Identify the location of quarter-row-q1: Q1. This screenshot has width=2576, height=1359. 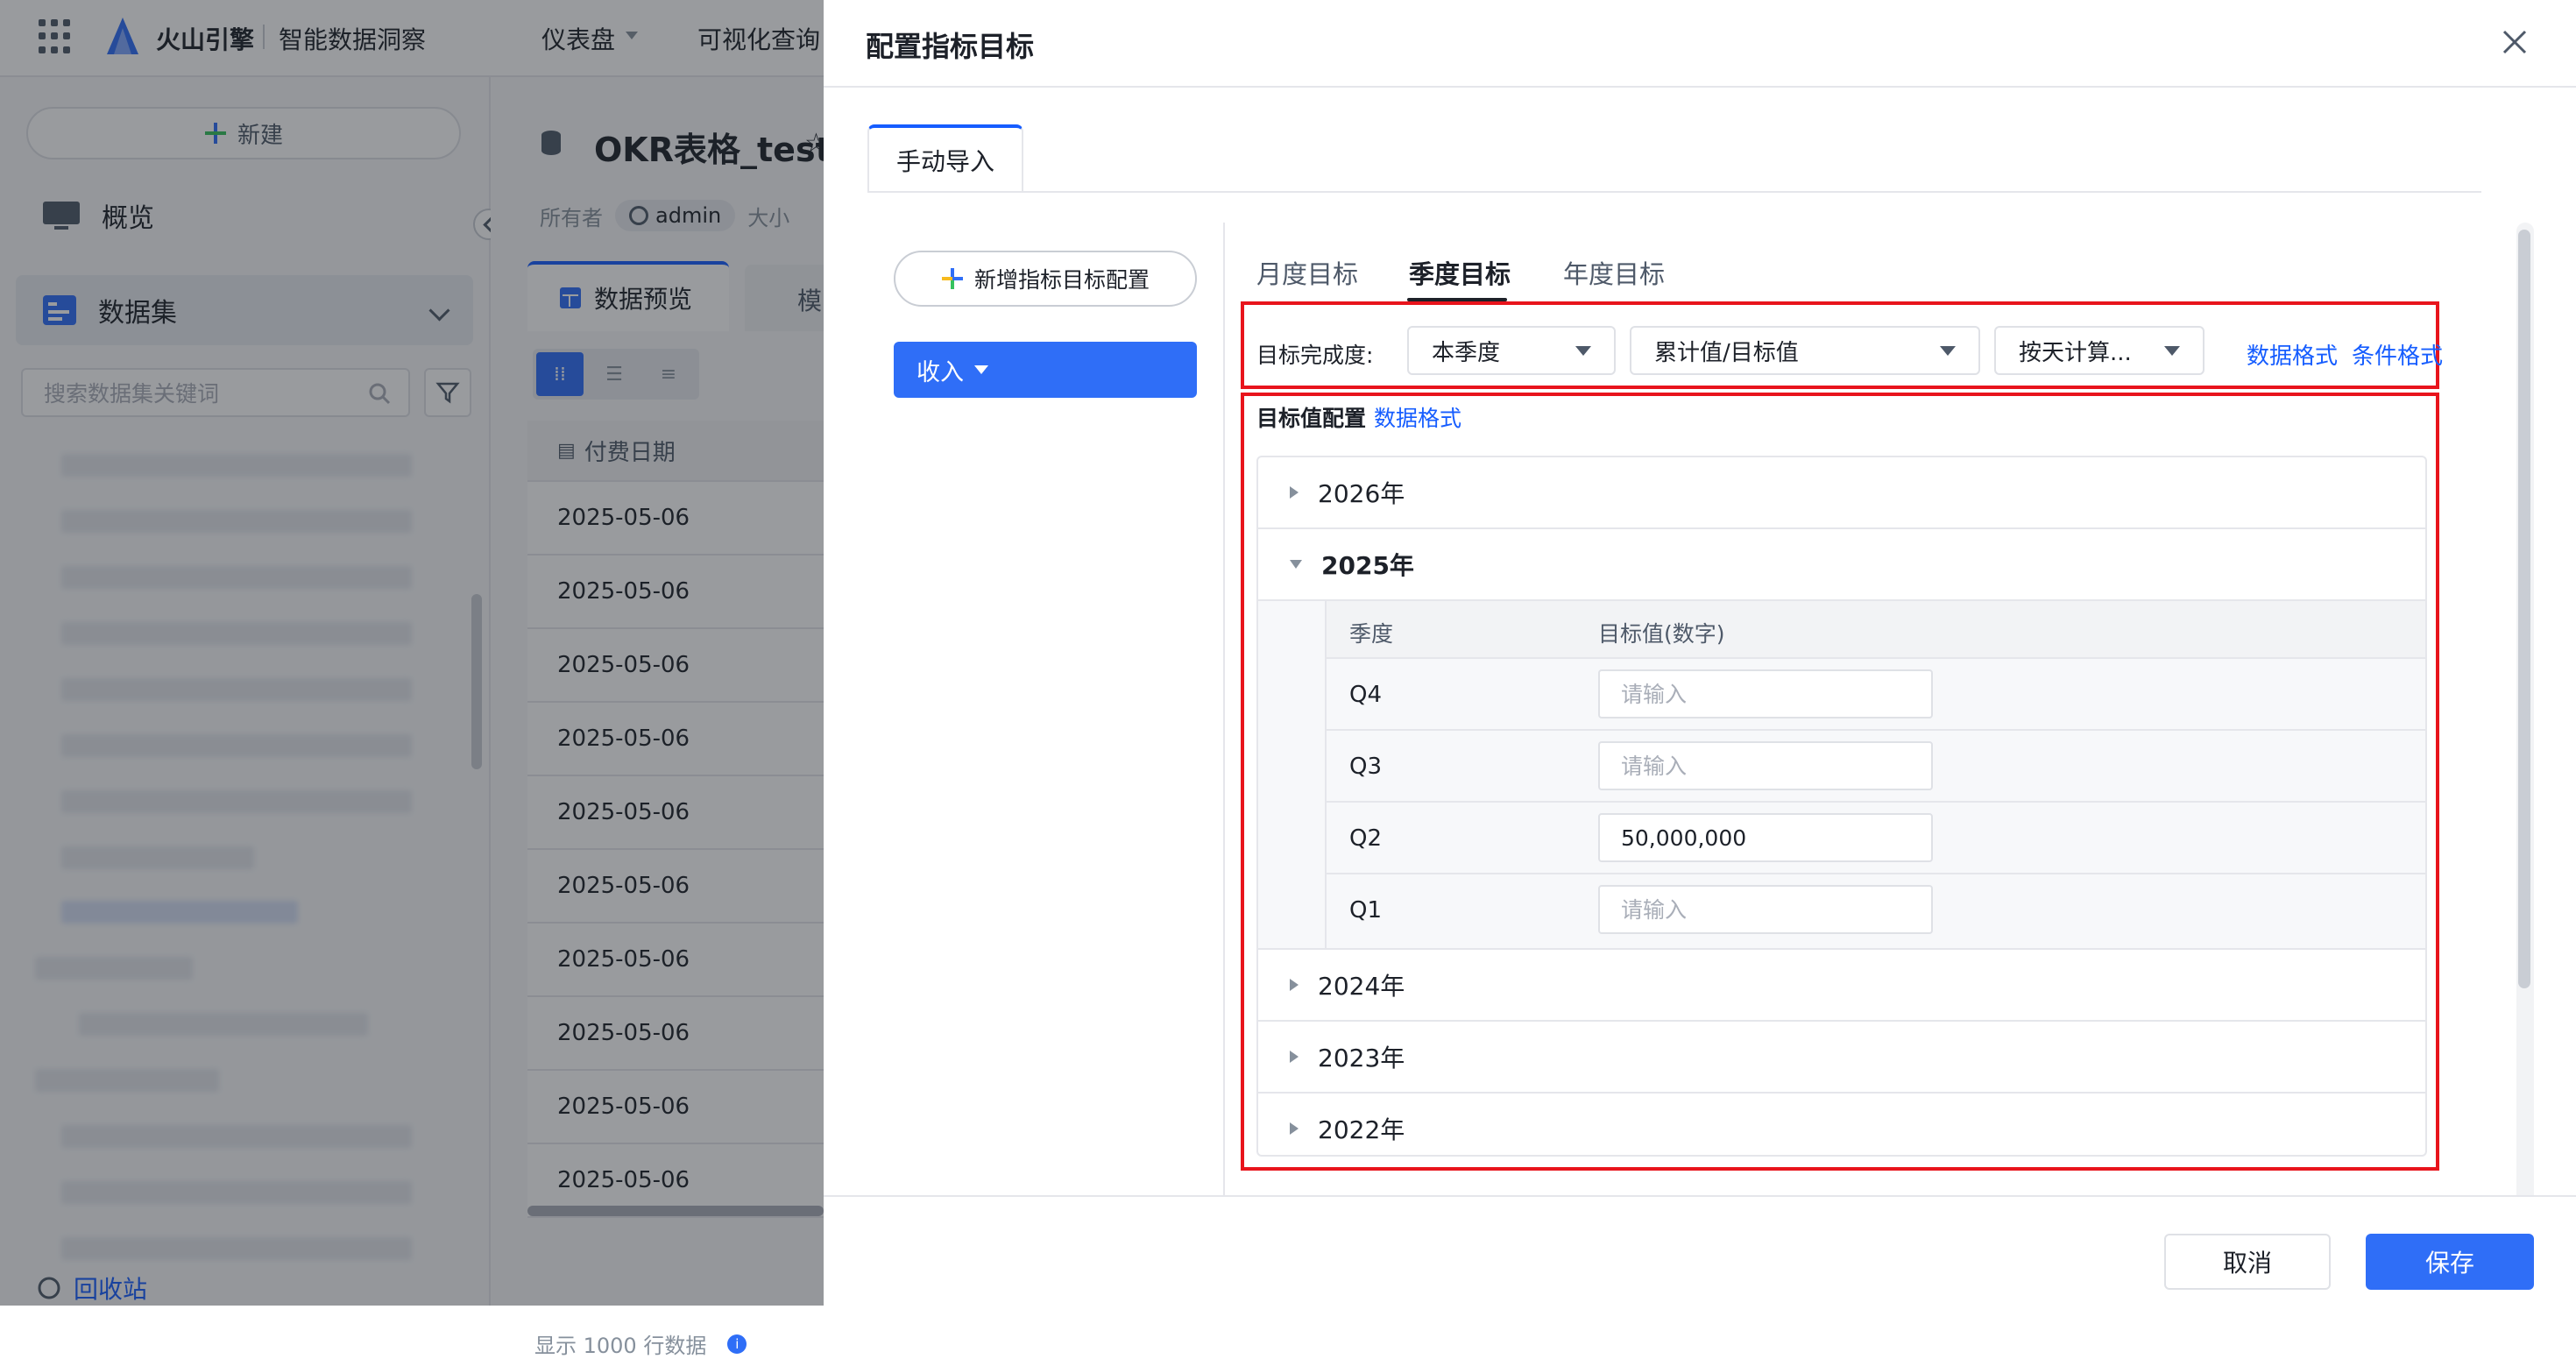
(1876, 910).